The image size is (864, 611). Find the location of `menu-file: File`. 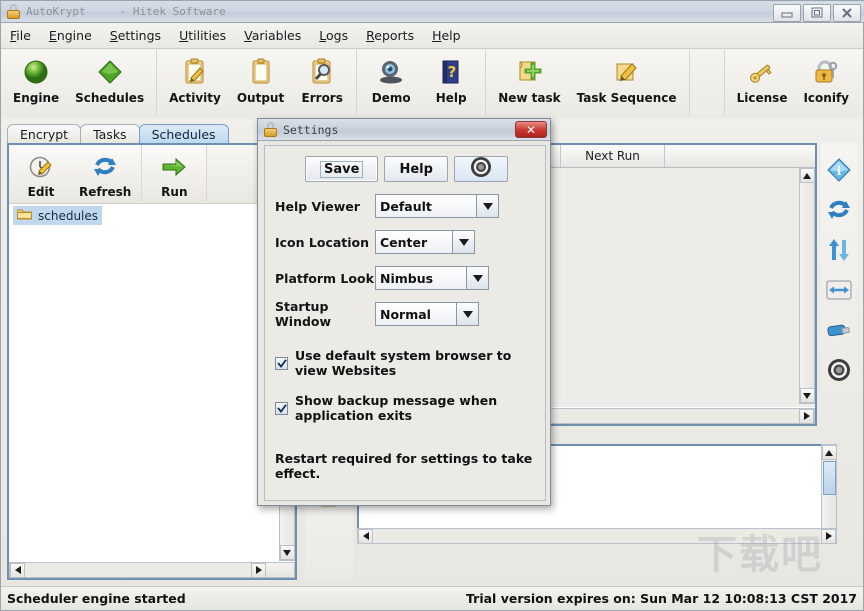

menu-file: File is located at coordinates (20, 35).